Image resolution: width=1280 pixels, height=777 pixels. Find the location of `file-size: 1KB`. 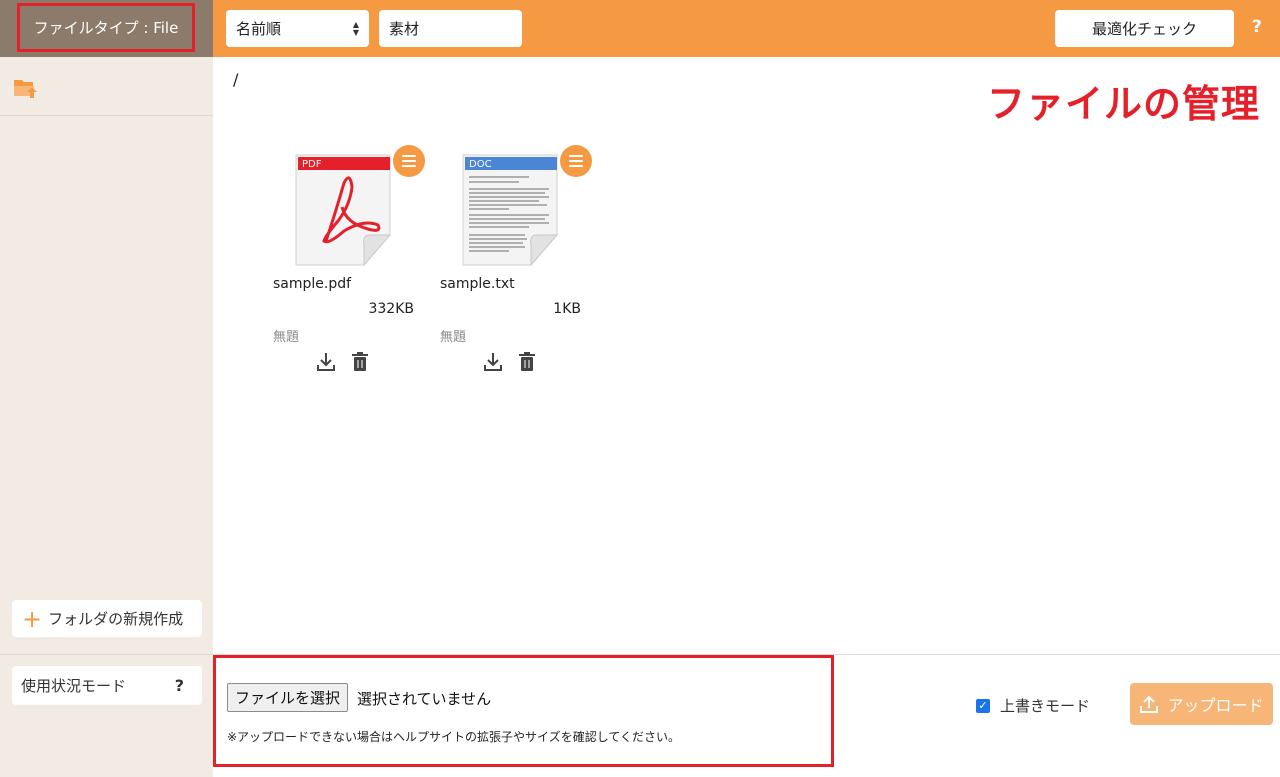

file-size: 1KB is located at coordinates (567, 309).